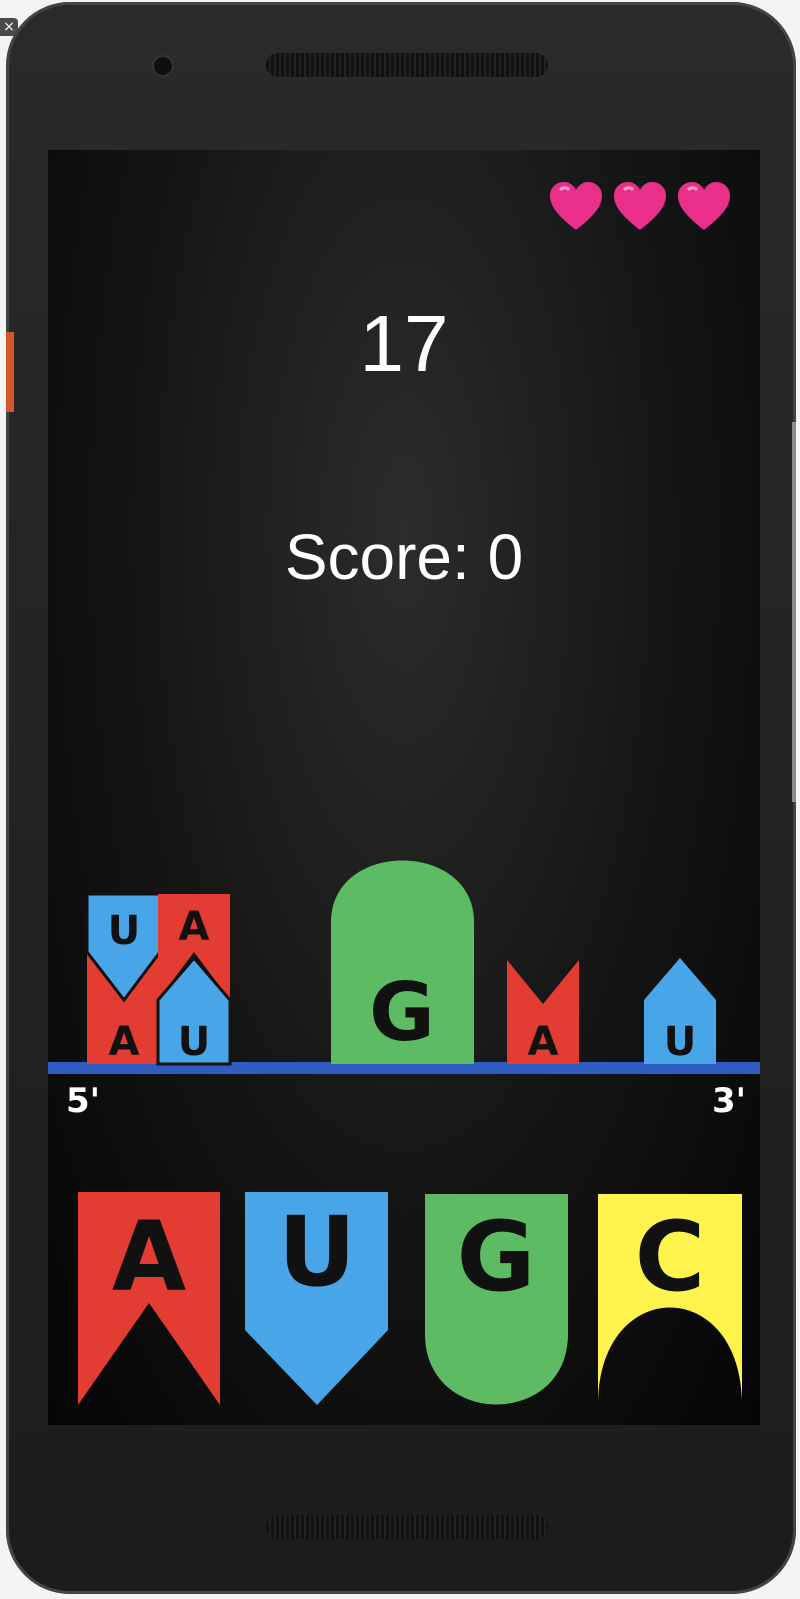 This screenshot has height=1599, width=800. What do you see at coordinates (149, 1257) in the screenshot?
I see `base-button-label: A` at bounding box center [149, 1257].